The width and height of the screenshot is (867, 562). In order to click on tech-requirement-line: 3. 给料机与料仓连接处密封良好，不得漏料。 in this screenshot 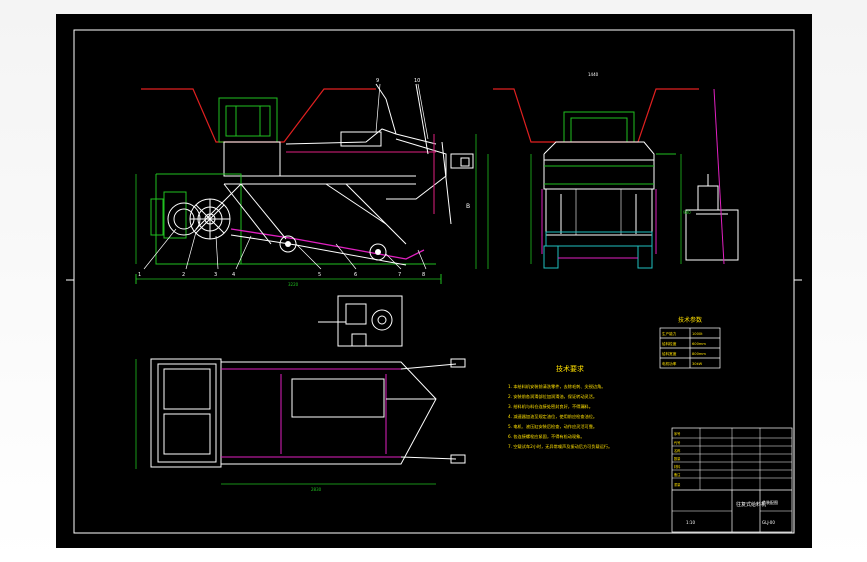, I will do `click(550, 406)`.